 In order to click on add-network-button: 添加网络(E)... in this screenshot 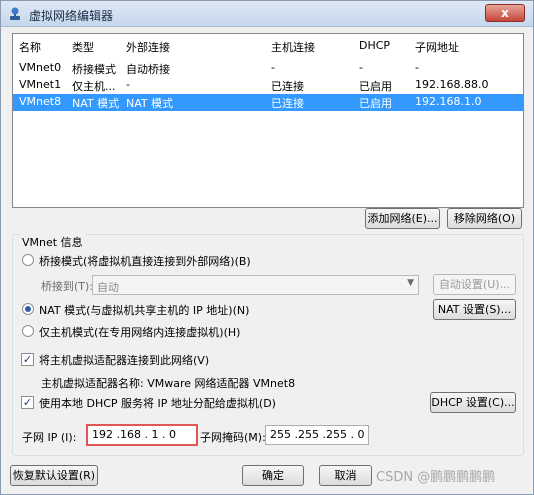, I will do `click(402, 218)`.